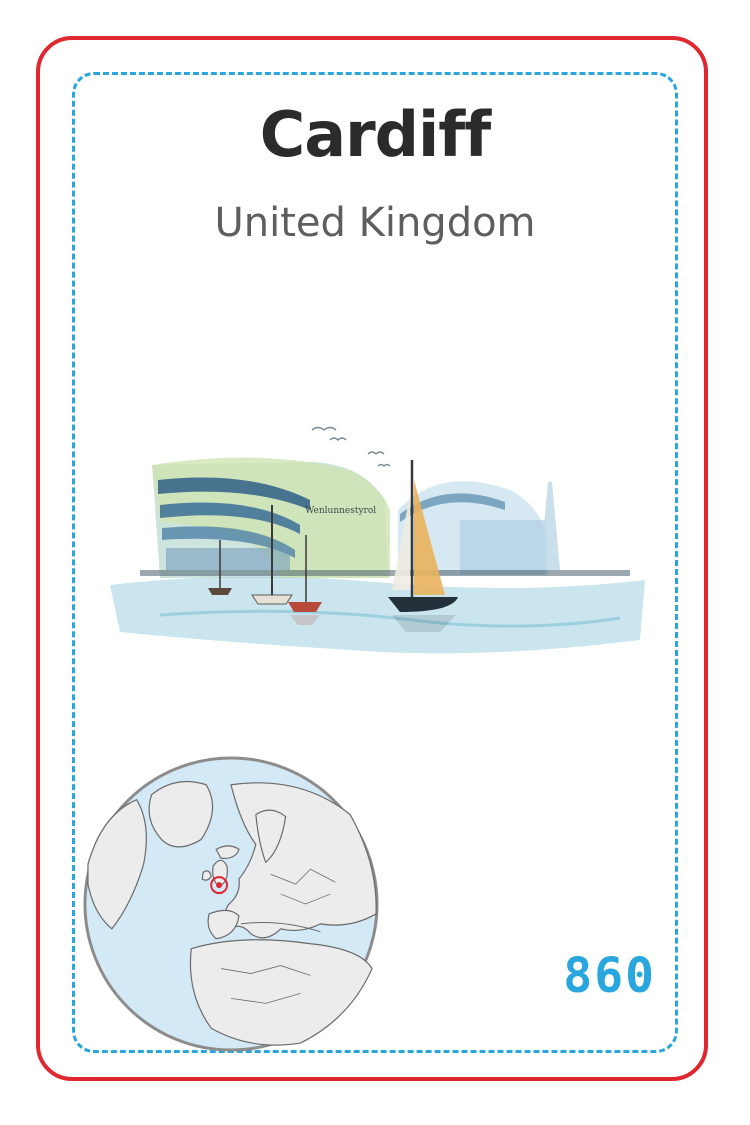 This screenshot has height=1125, width=750. I want to click on cardiff-bay-illustration: Wenlunnestyrol, so click(377, 540).